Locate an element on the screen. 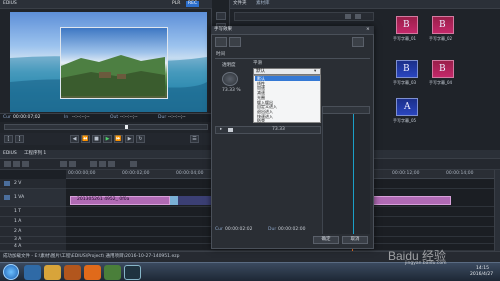 The width and height of the screenshot is (500, 281). track-name: 3 A is located at coordinates (18, 239).